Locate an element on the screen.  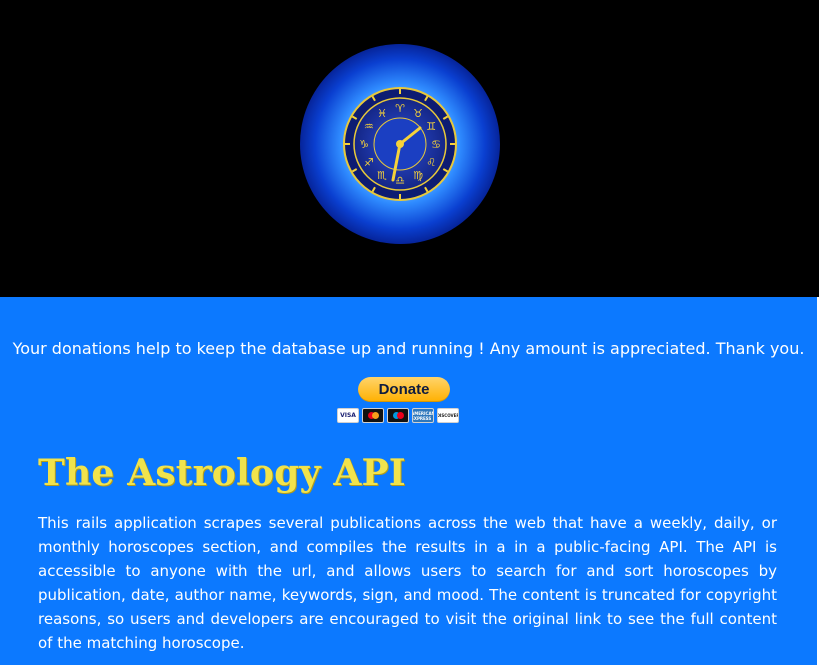
zodiac-clock-icon: ♈ ♉♊ ♋ ♌♍ ♎ ♏♐ ♑ ♒♓ is located at coordinates (400, 144).